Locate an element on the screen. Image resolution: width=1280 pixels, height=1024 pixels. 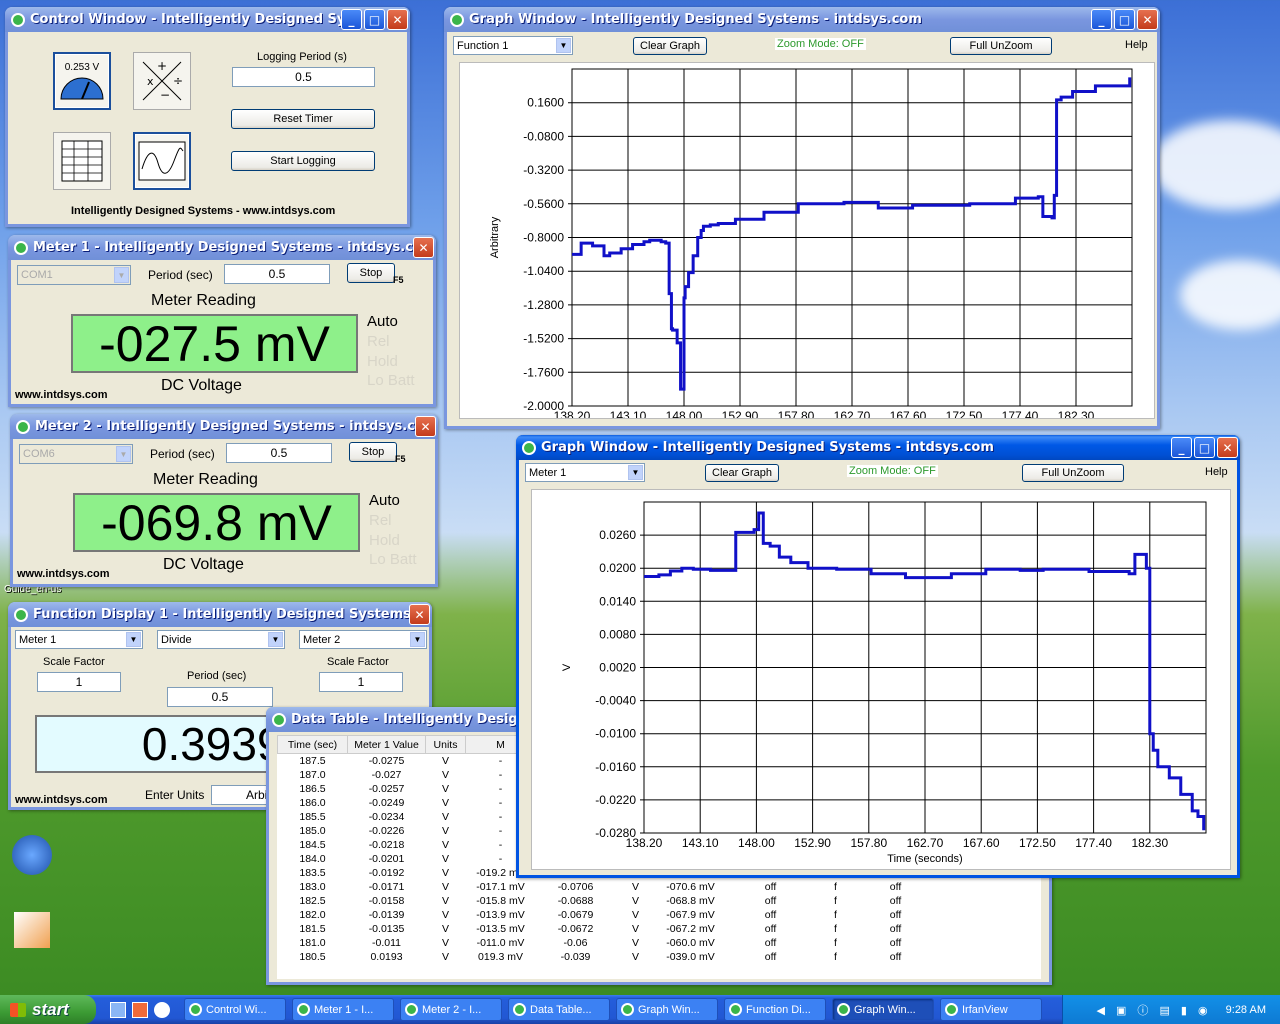
logging-period-input: 0.5 is located at coordinates (303, 77).